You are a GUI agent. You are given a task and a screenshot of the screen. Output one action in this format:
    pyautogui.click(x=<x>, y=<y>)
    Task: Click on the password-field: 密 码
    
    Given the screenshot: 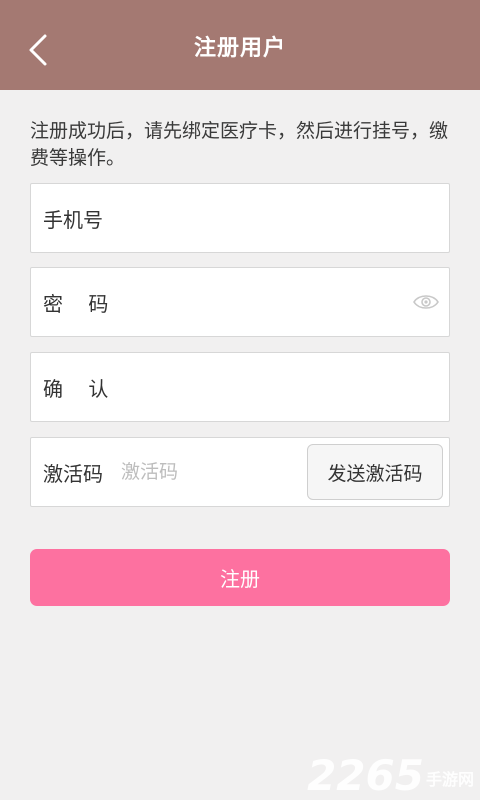 What is the action you would take?
    pyautogui.click(x=240, y=302)
    